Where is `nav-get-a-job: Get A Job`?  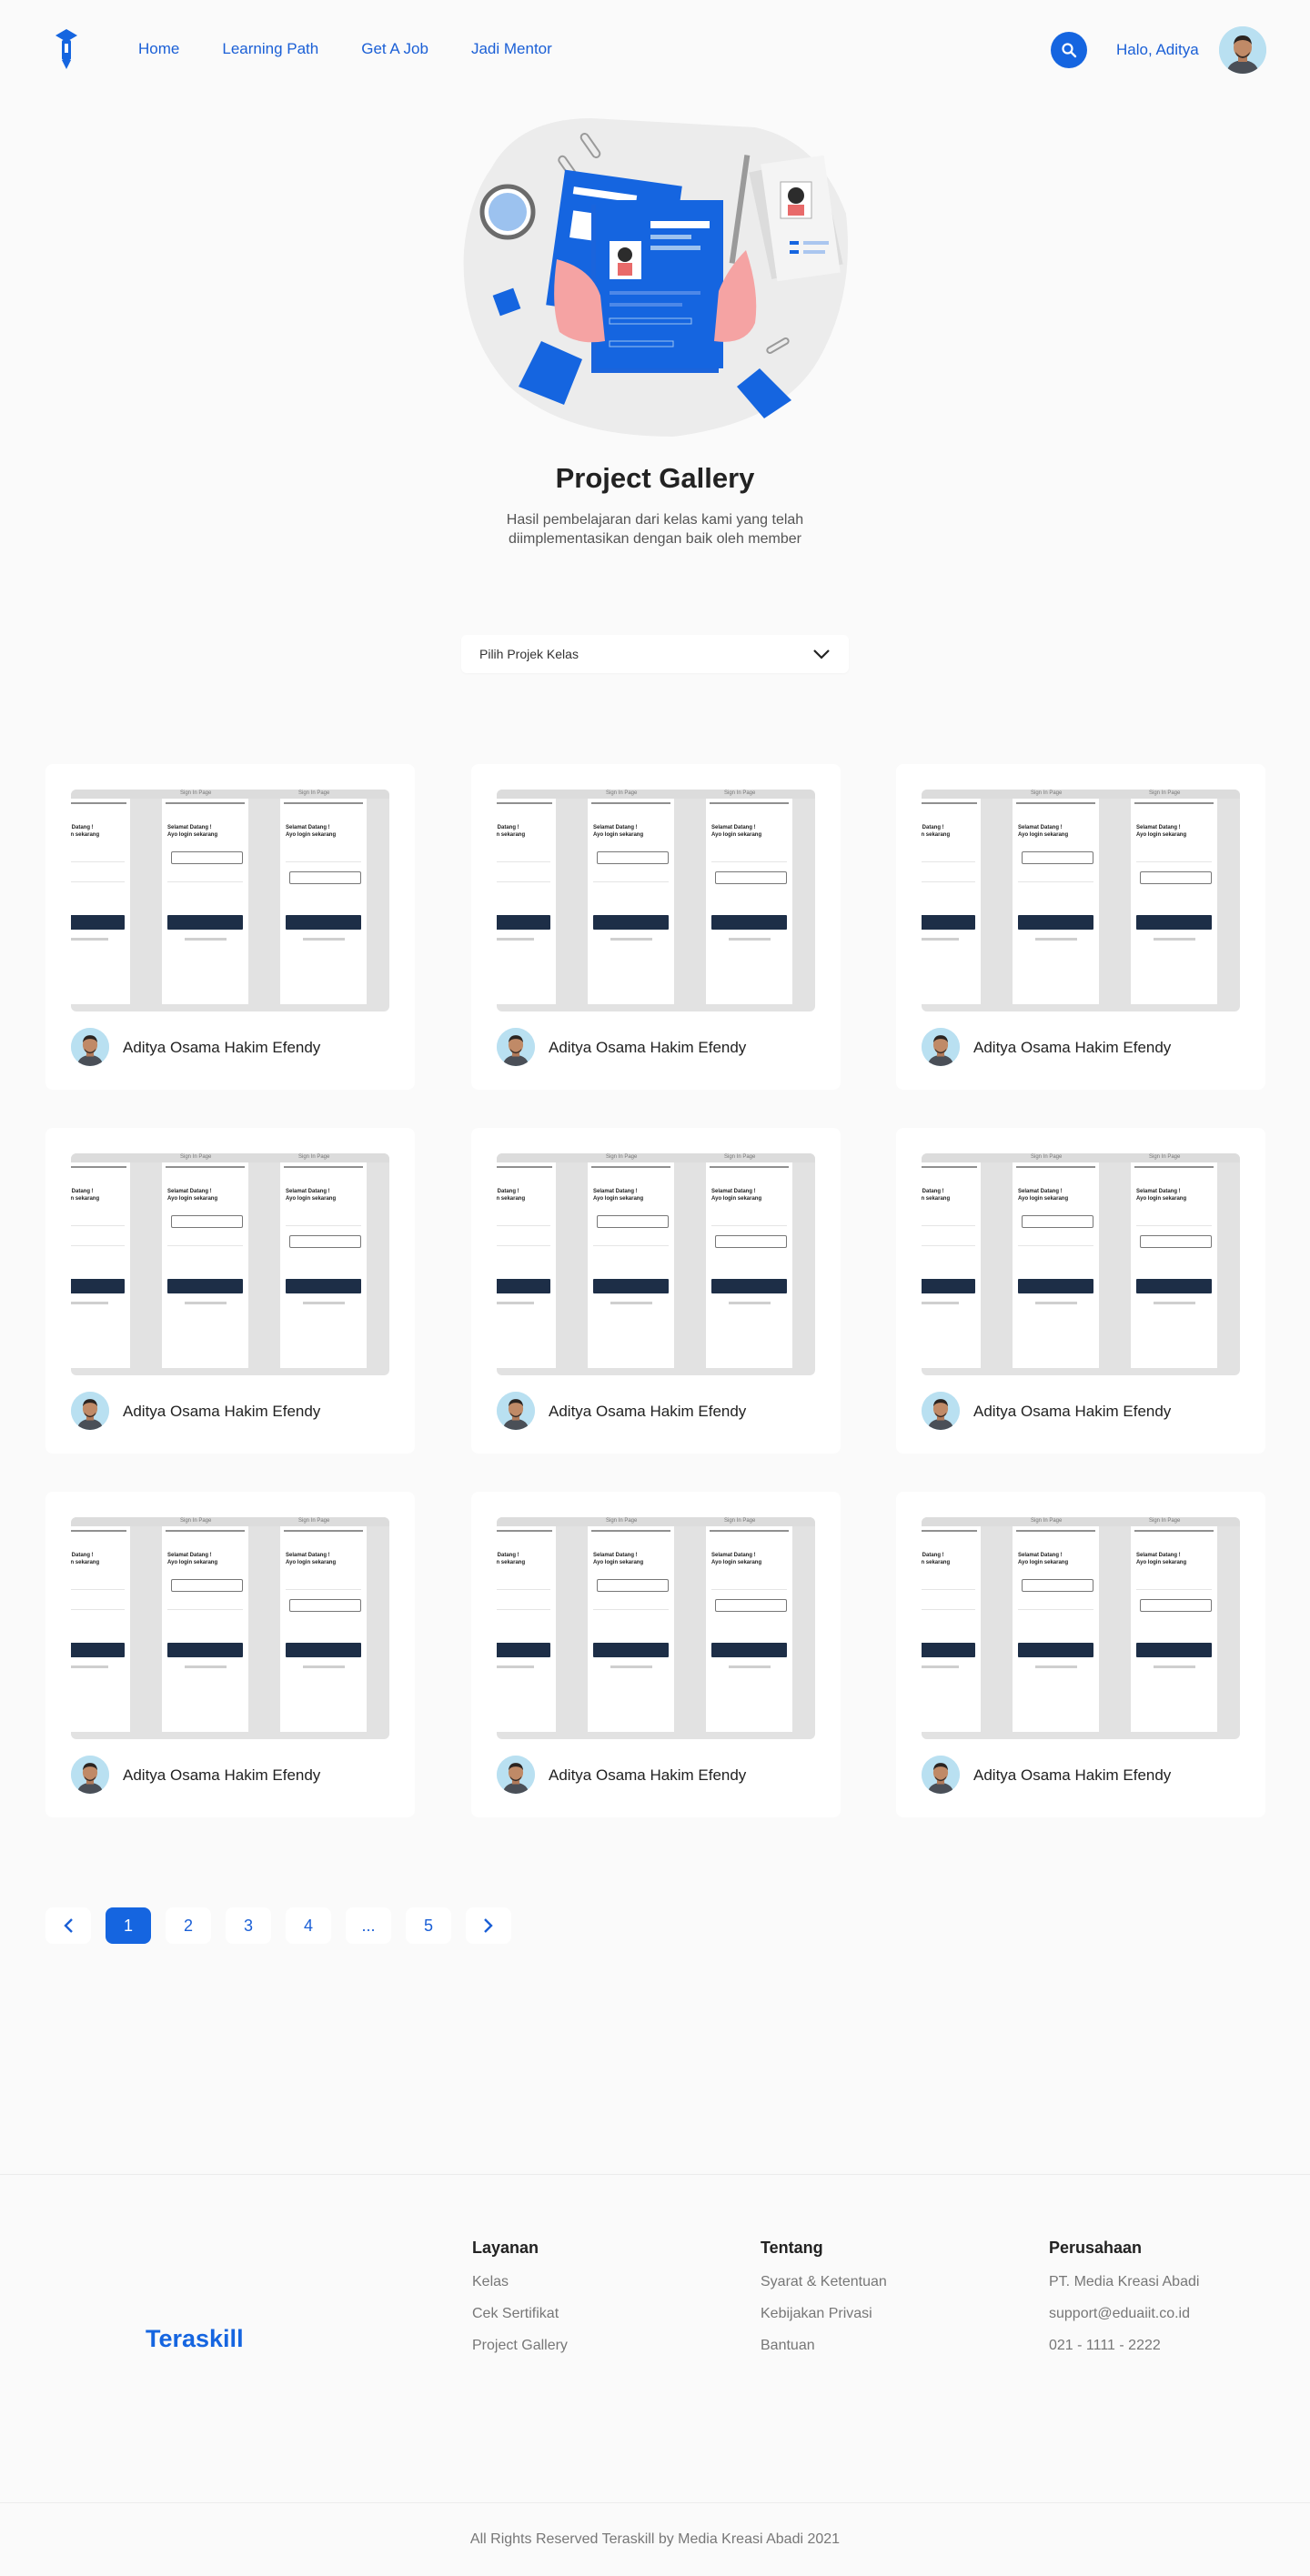 nav-get-a-job: Get A Job is located at coordinates (394, 49).